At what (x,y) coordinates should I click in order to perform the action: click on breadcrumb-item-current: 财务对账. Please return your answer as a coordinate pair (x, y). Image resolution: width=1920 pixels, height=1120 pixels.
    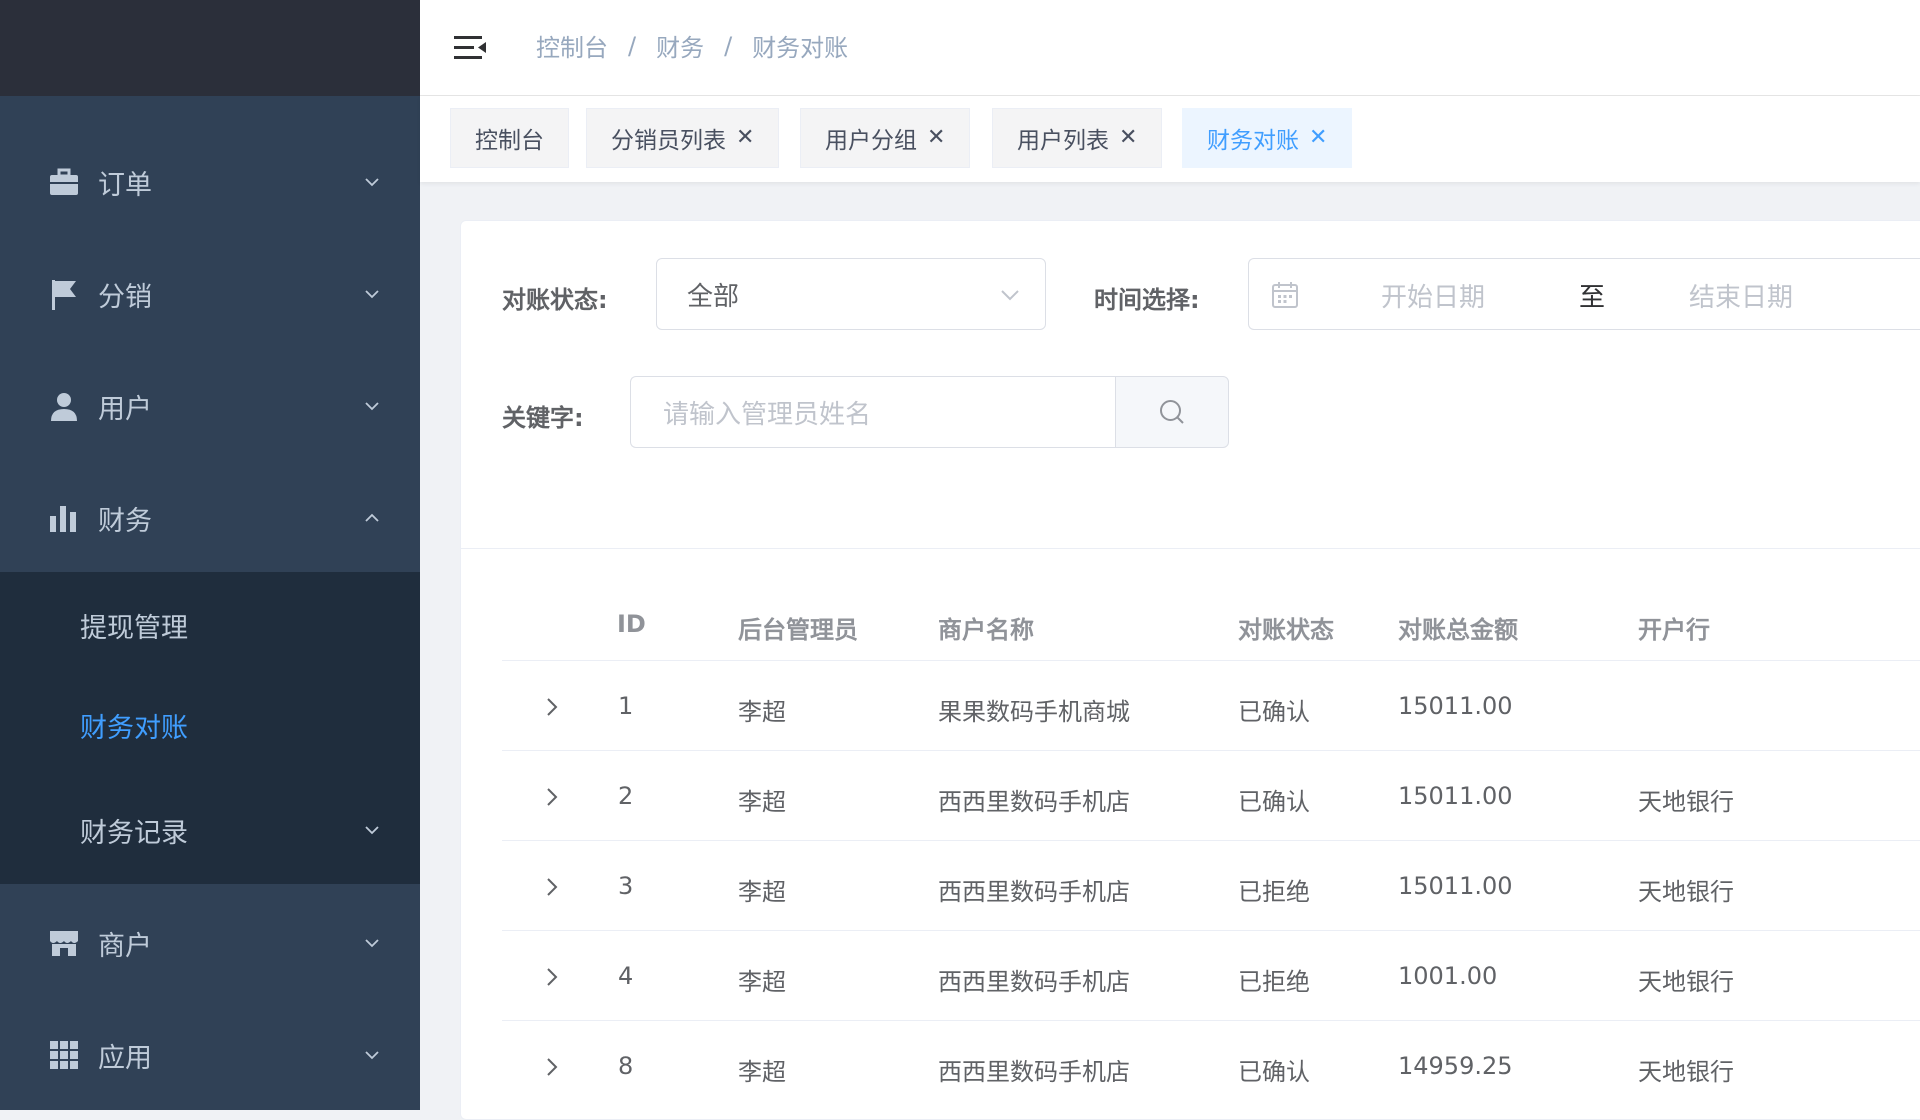
    Looking at the image, I should click on (800, 48).